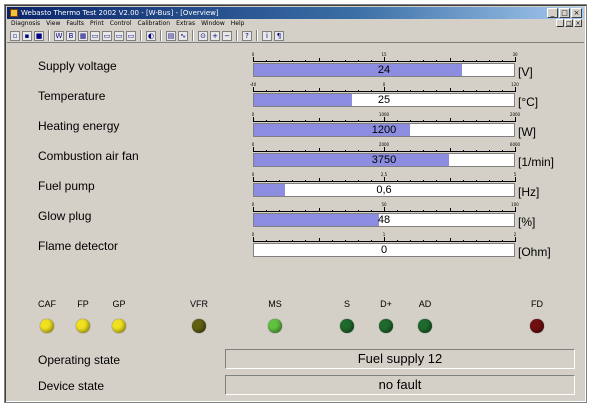 The height and width of the screenshot is (407, 591). I want to click on scale-tick-label: 2000, so click(515, 114).